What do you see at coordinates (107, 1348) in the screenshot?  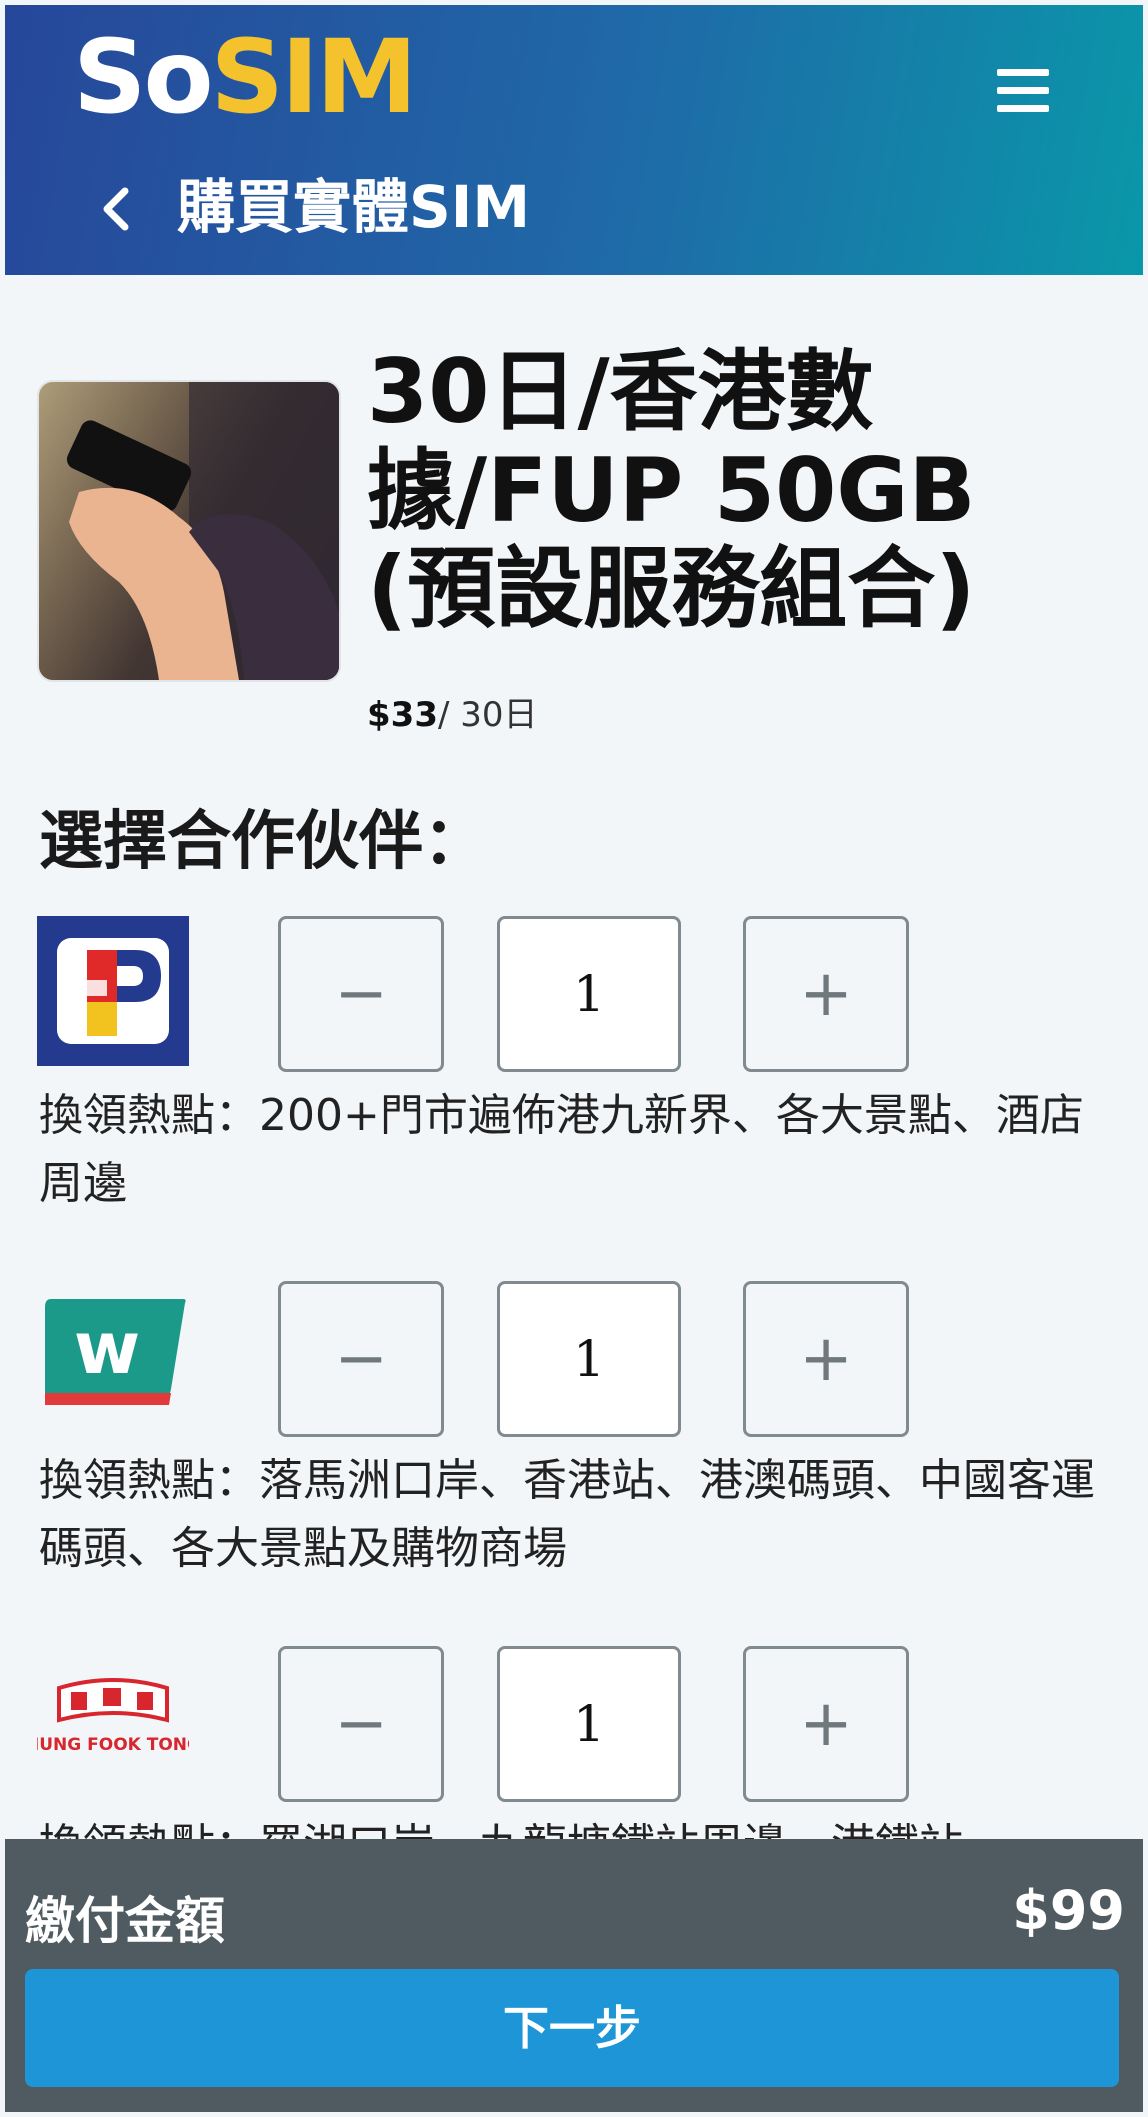 I see `svg-text: w` at bounding box center [107, 1348].